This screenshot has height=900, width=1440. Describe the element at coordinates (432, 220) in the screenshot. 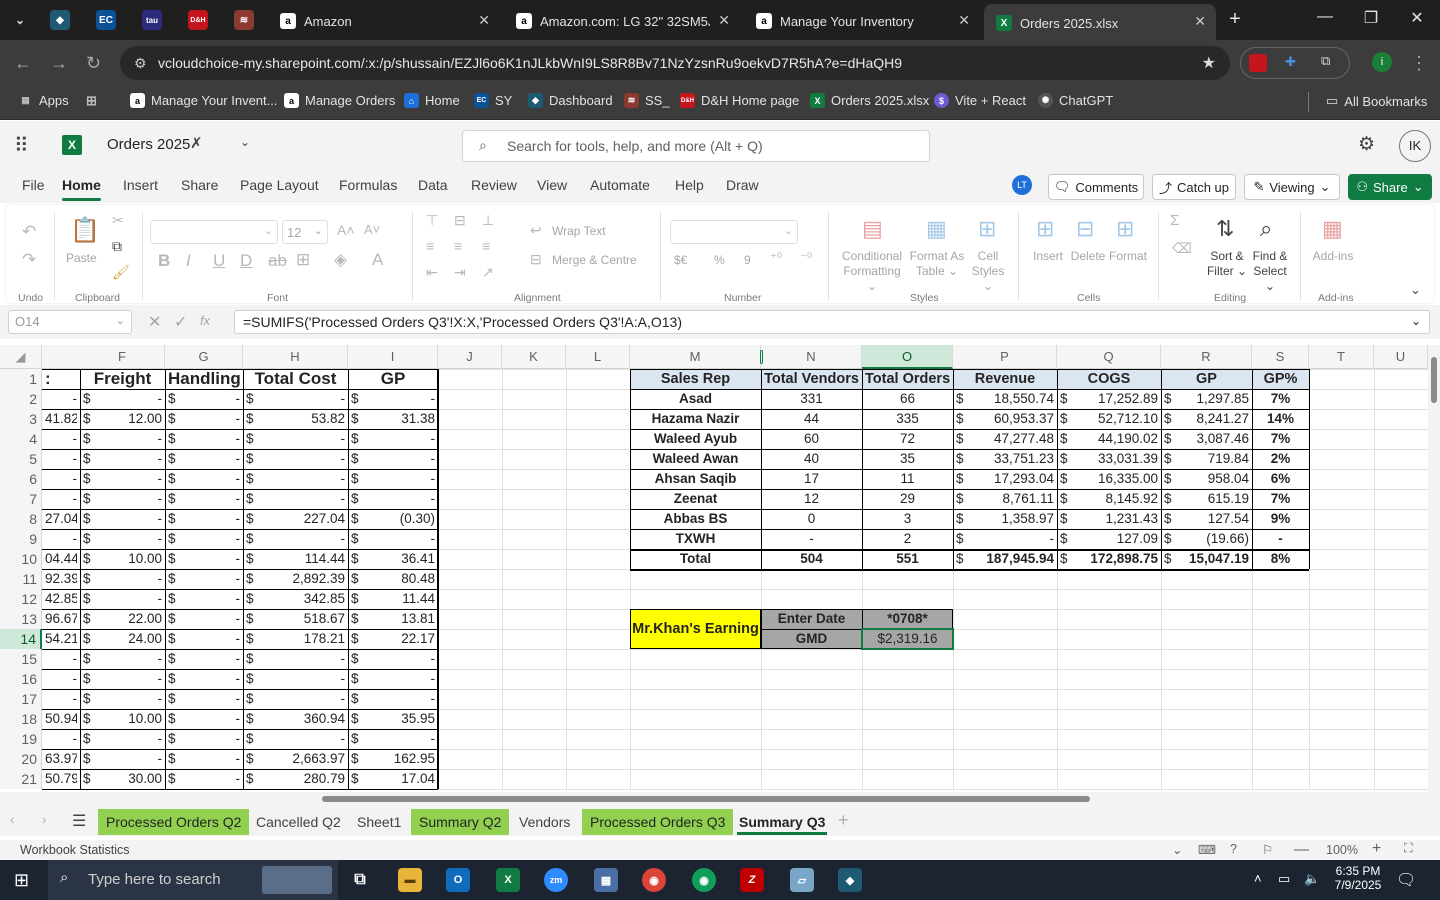

I see `align-top-icon: ⊤` at that location.